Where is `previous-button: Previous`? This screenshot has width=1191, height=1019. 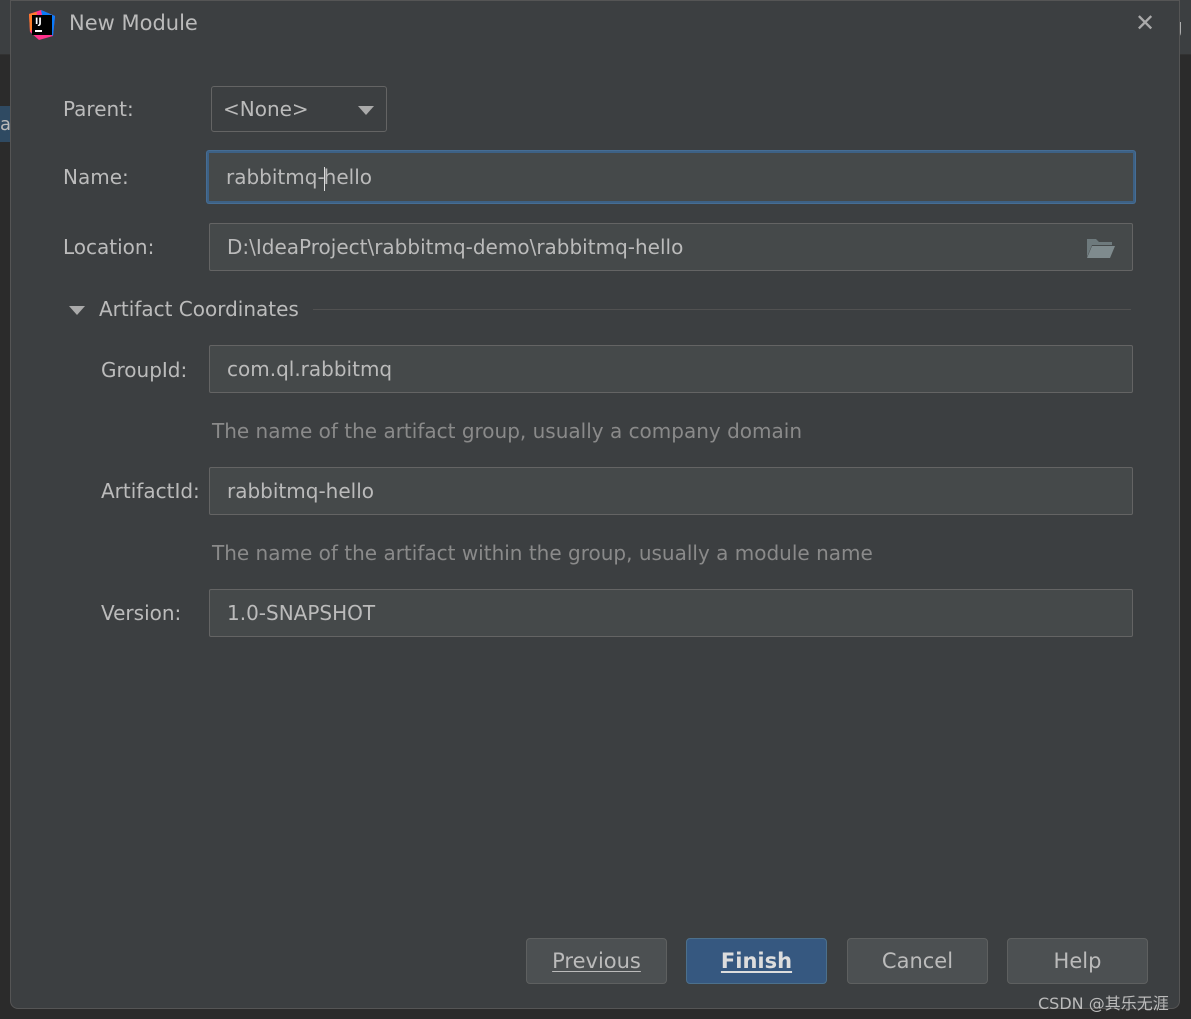 previous-button: Previous is located at coordinates (596, 961).